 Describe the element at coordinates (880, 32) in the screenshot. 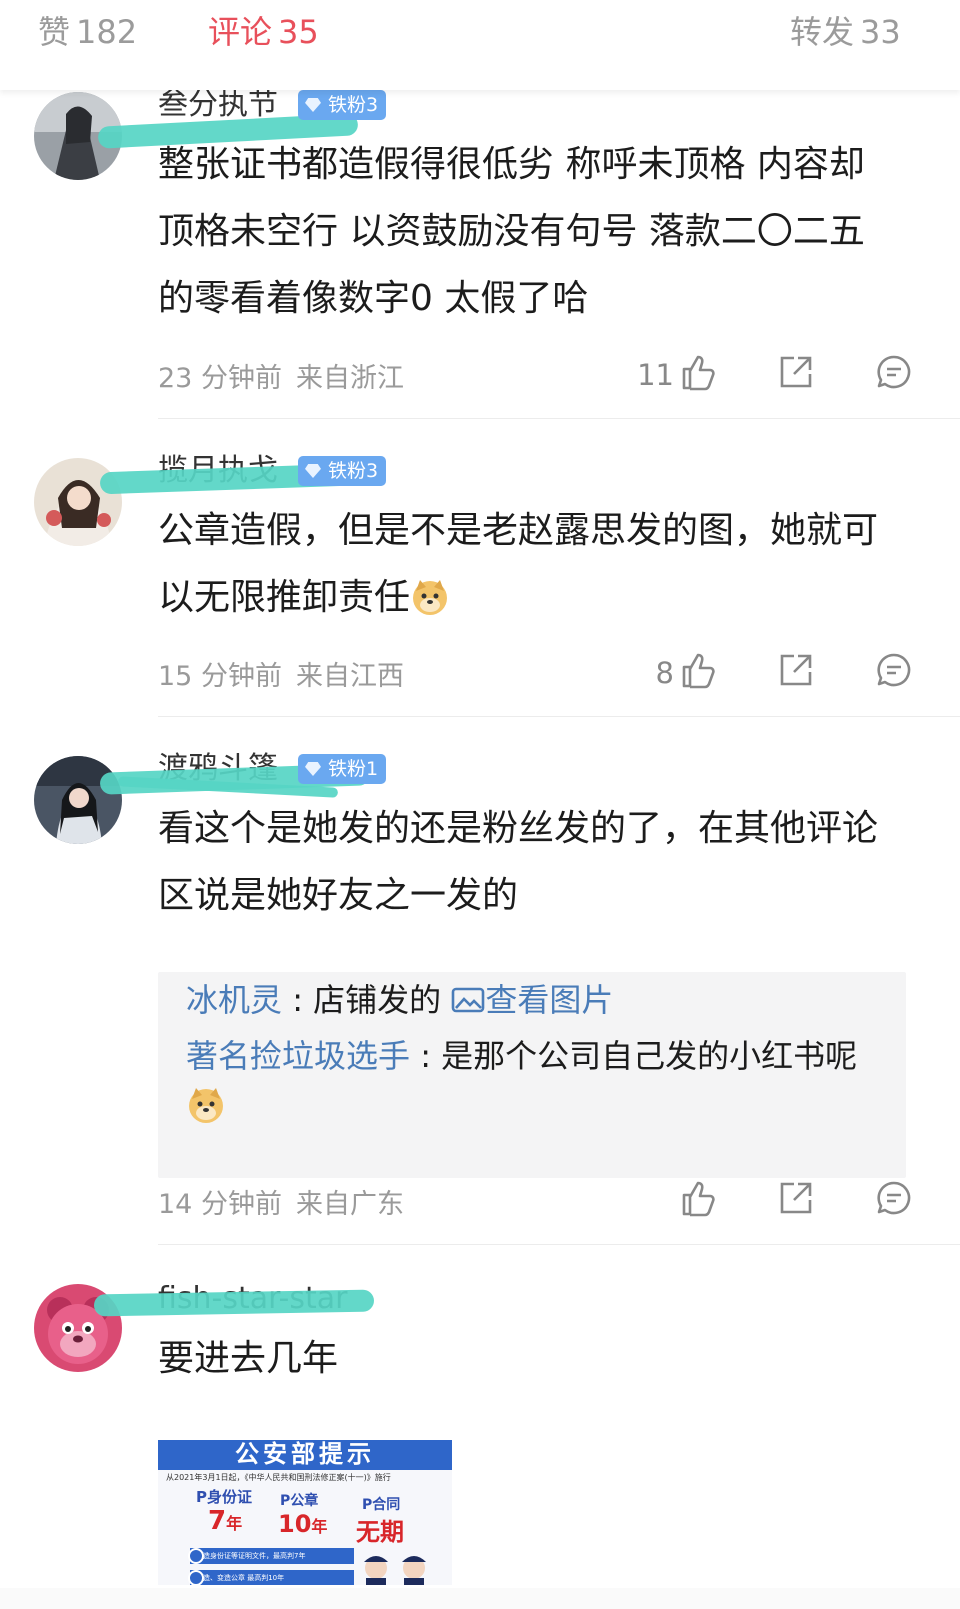

I see `tab-reposts-count: 33` at that location.